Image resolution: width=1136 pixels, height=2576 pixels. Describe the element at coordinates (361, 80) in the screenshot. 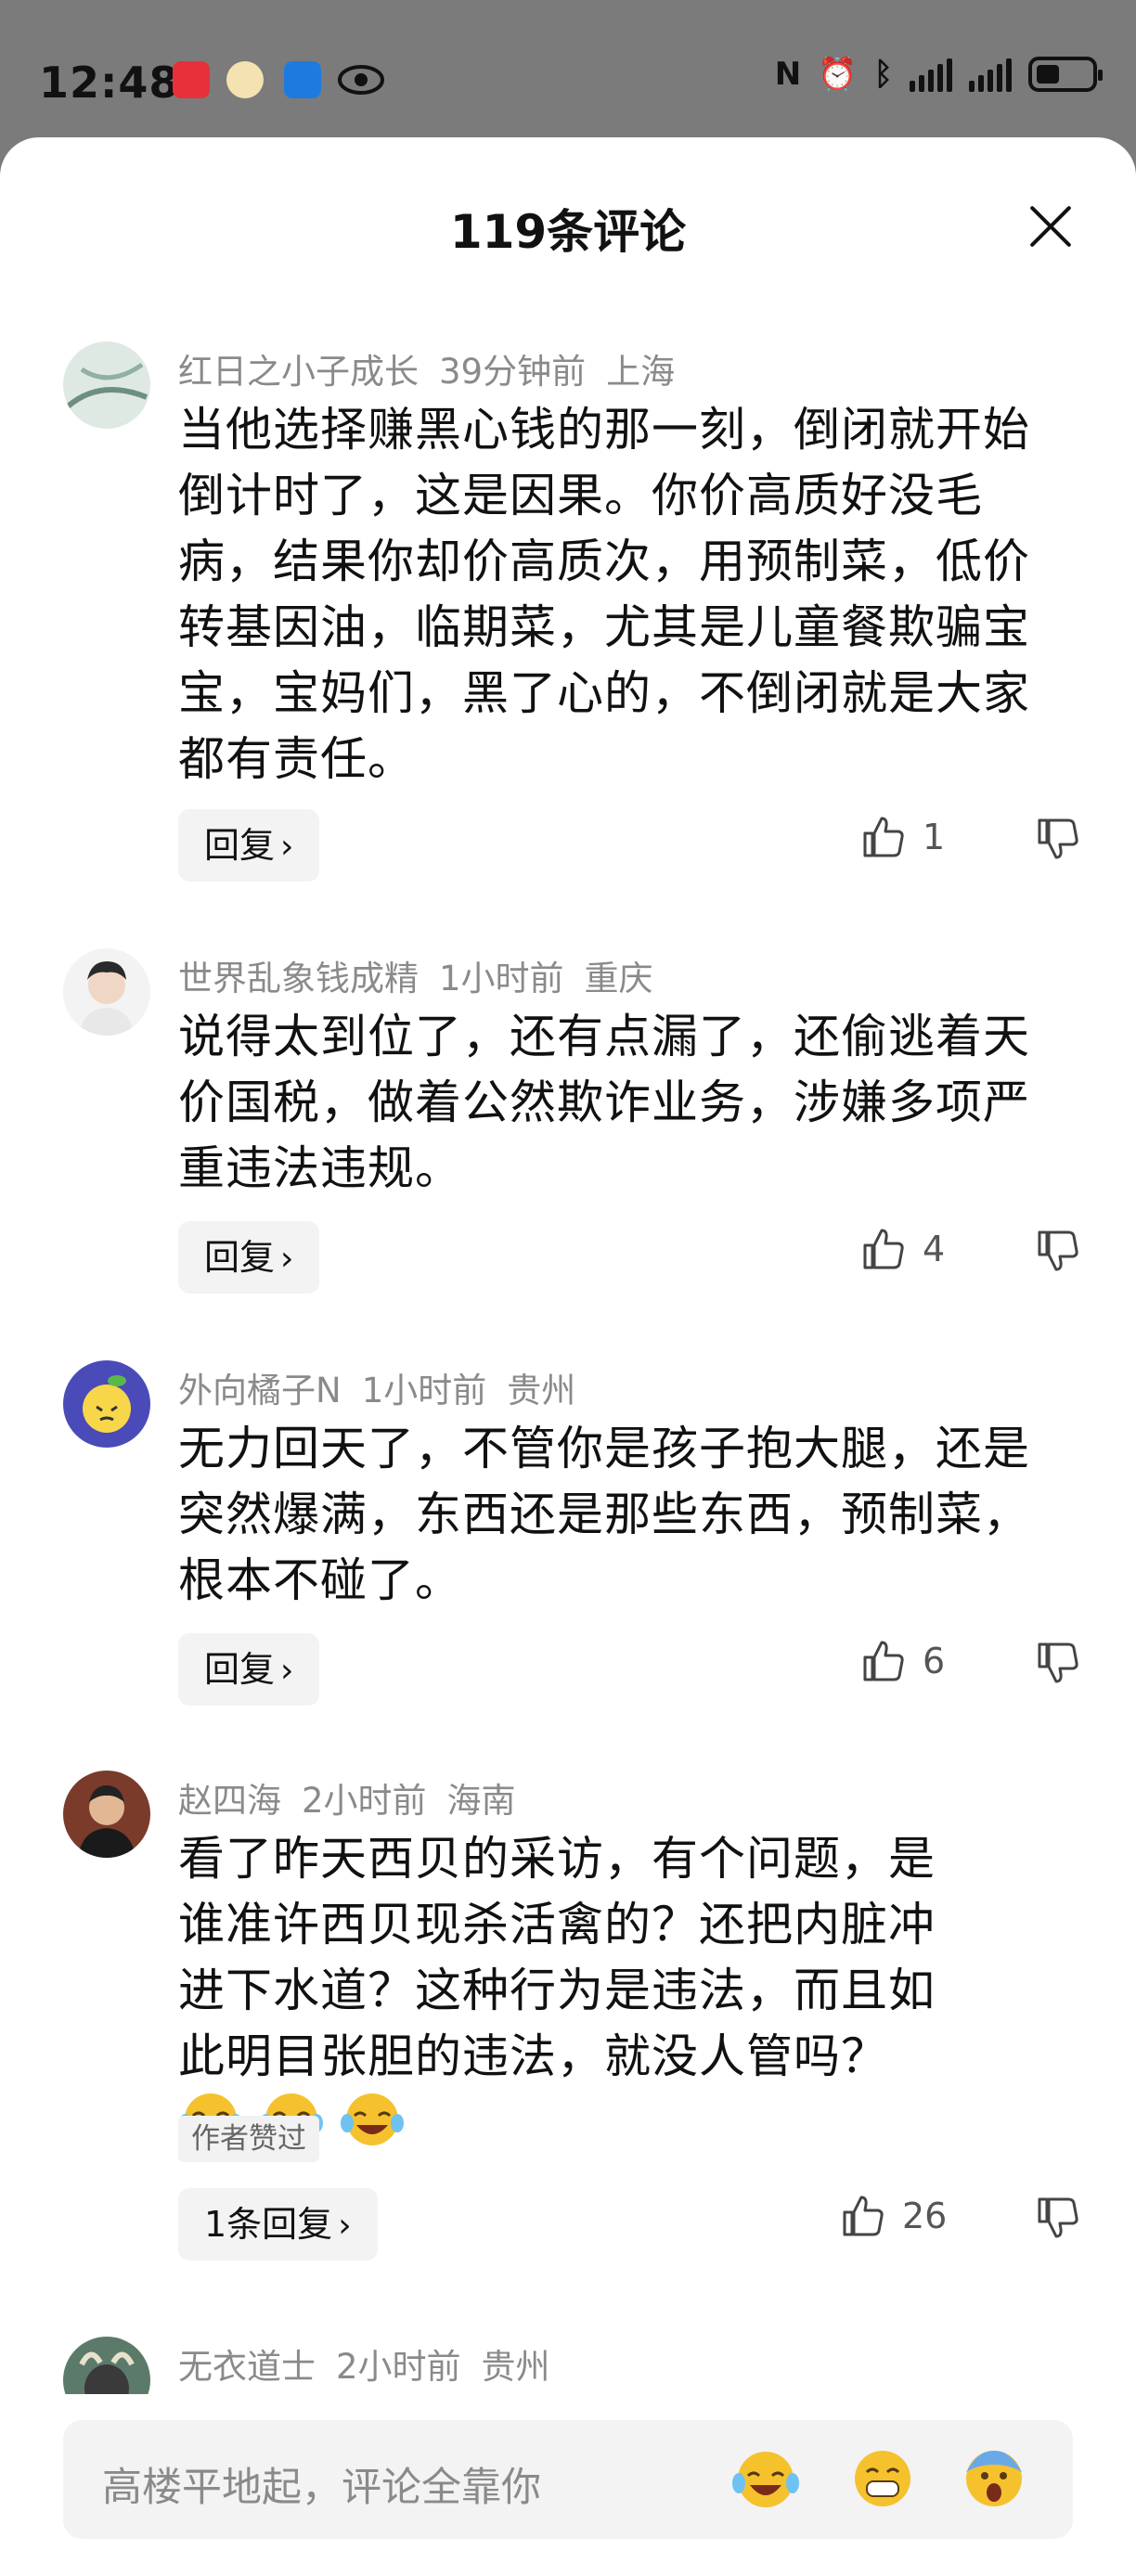

I see `eye-icon` at that location.